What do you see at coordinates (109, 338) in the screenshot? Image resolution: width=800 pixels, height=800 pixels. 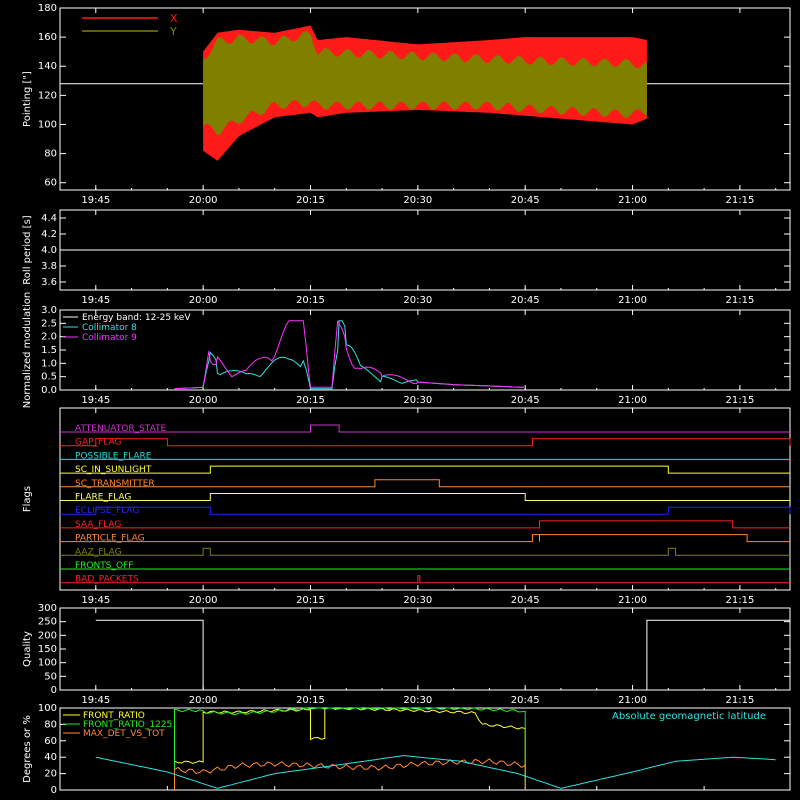 I see `legend-label: Collimator 9` at bounding box center [109, 338].